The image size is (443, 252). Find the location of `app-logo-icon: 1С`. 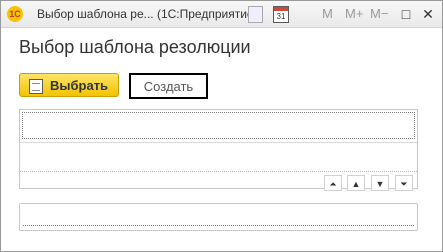

app-logo-icon: 1С is located at coordinates (15, 14).